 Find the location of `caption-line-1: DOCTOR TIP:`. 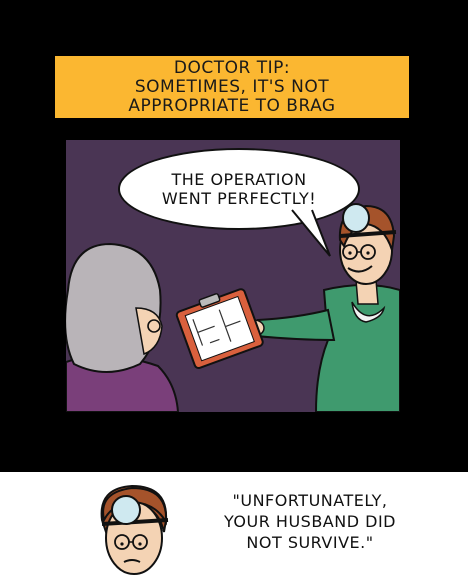

caption-line-1: DOCTOR TIP: is located at coordinates (232, 67).